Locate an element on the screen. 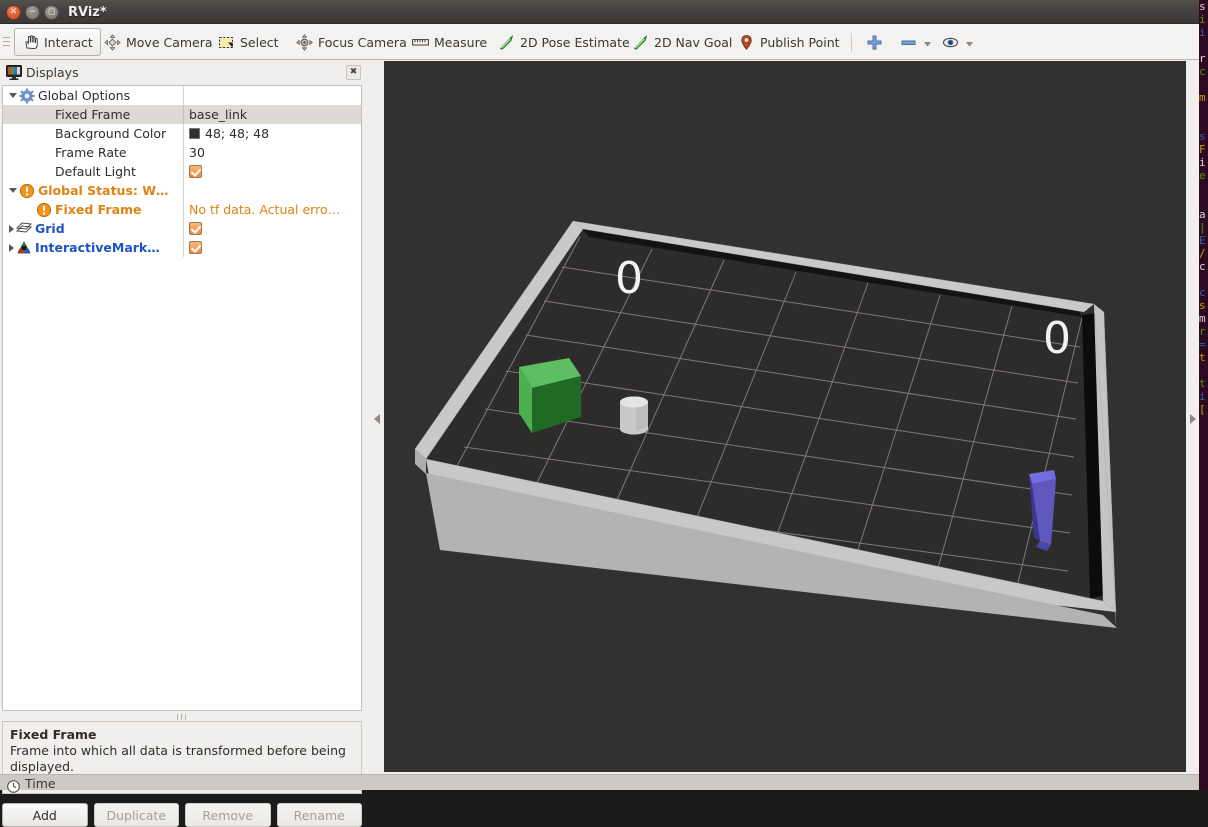 Image resolution: width=1208 pixels, height=827 pixels. nav-arrow-icon is located at coordinates (640, 42).